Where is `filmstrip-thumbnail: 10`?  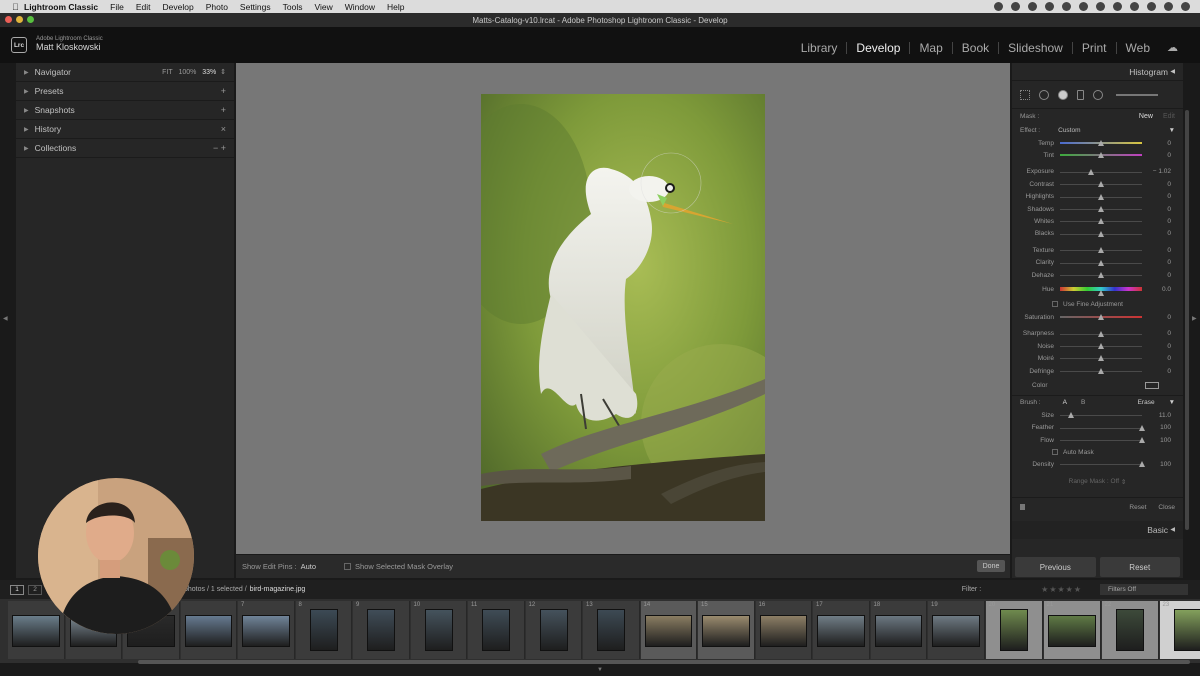 filmstrip-thumbnail: 10 is located at coordinates (438, 630).